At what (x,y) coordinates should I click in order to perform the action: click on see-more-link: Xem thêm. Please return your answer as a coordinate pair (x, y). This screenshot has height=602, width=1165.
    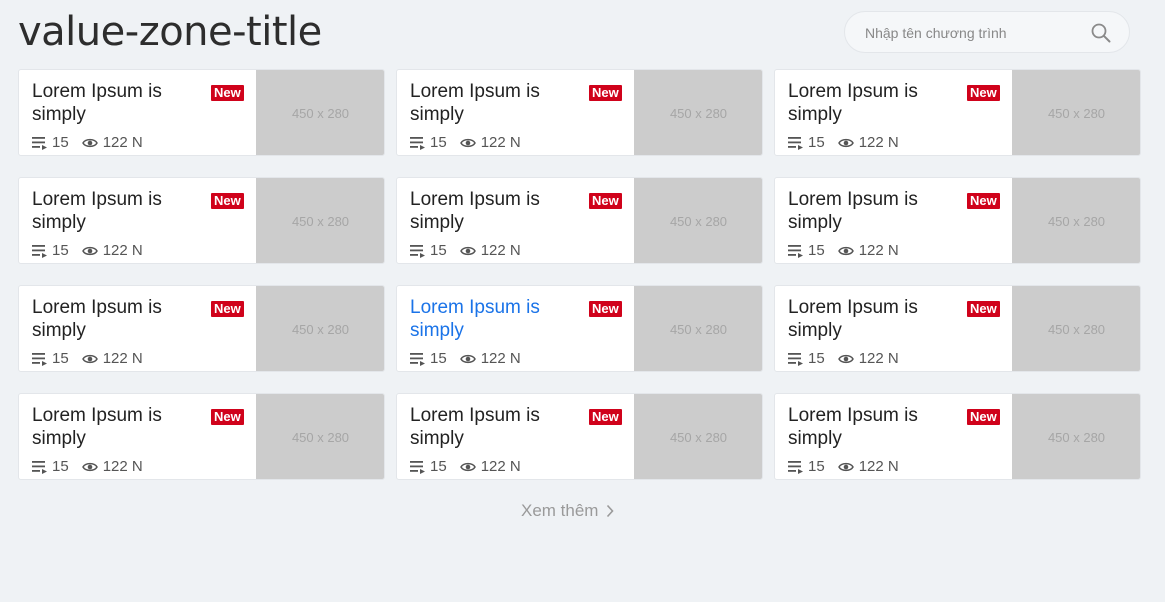
    Looking at the image, I should click on (568, 511).